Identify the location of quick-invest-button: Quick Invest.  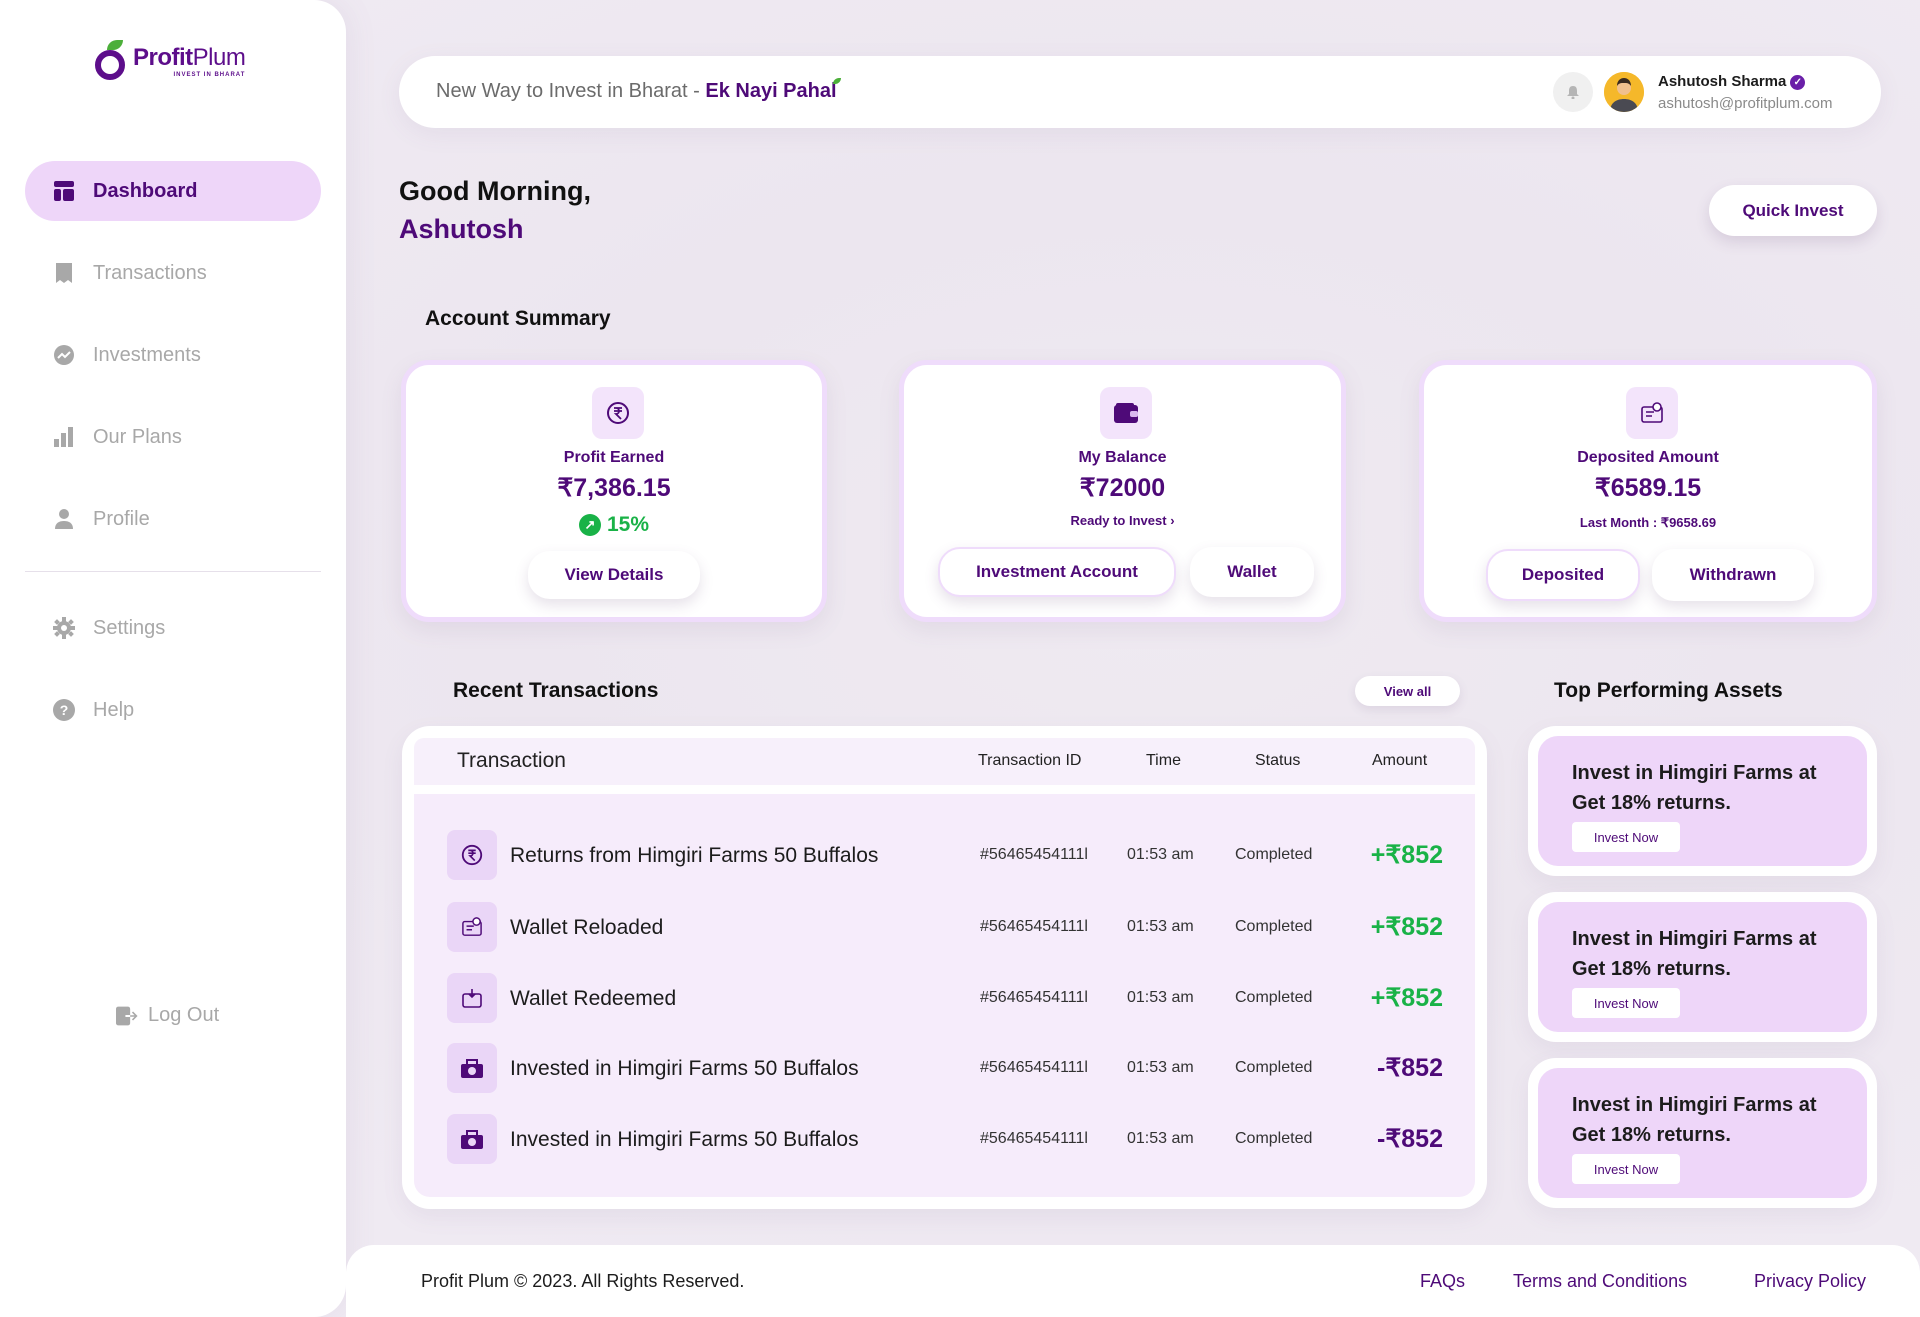
(1793, 210).